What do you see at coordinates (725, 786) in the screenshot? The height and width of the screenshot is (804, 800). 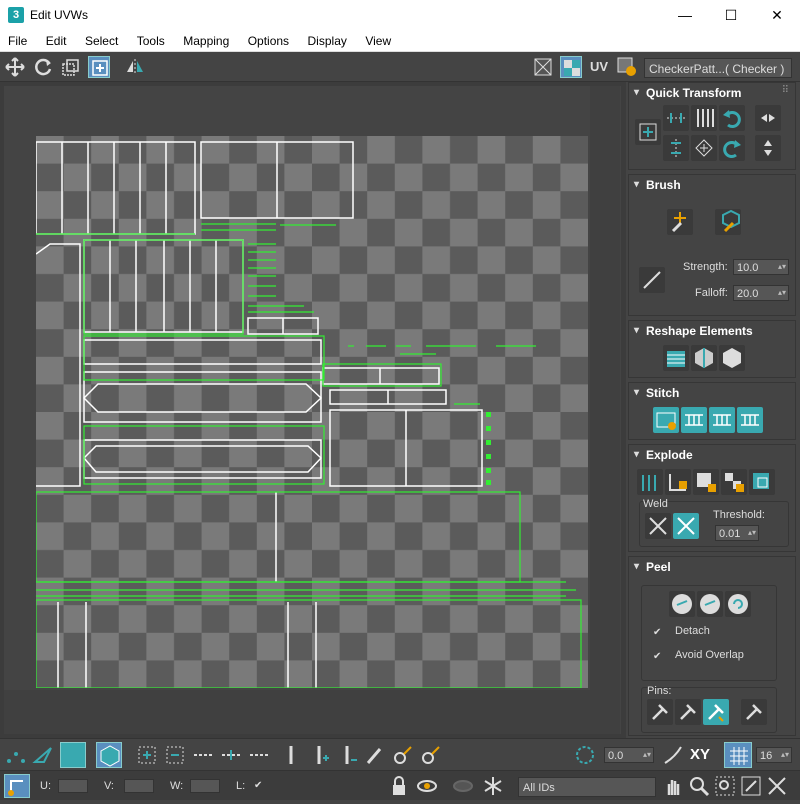 I see `zoom-region-icon` at bounding box center [725, 786].